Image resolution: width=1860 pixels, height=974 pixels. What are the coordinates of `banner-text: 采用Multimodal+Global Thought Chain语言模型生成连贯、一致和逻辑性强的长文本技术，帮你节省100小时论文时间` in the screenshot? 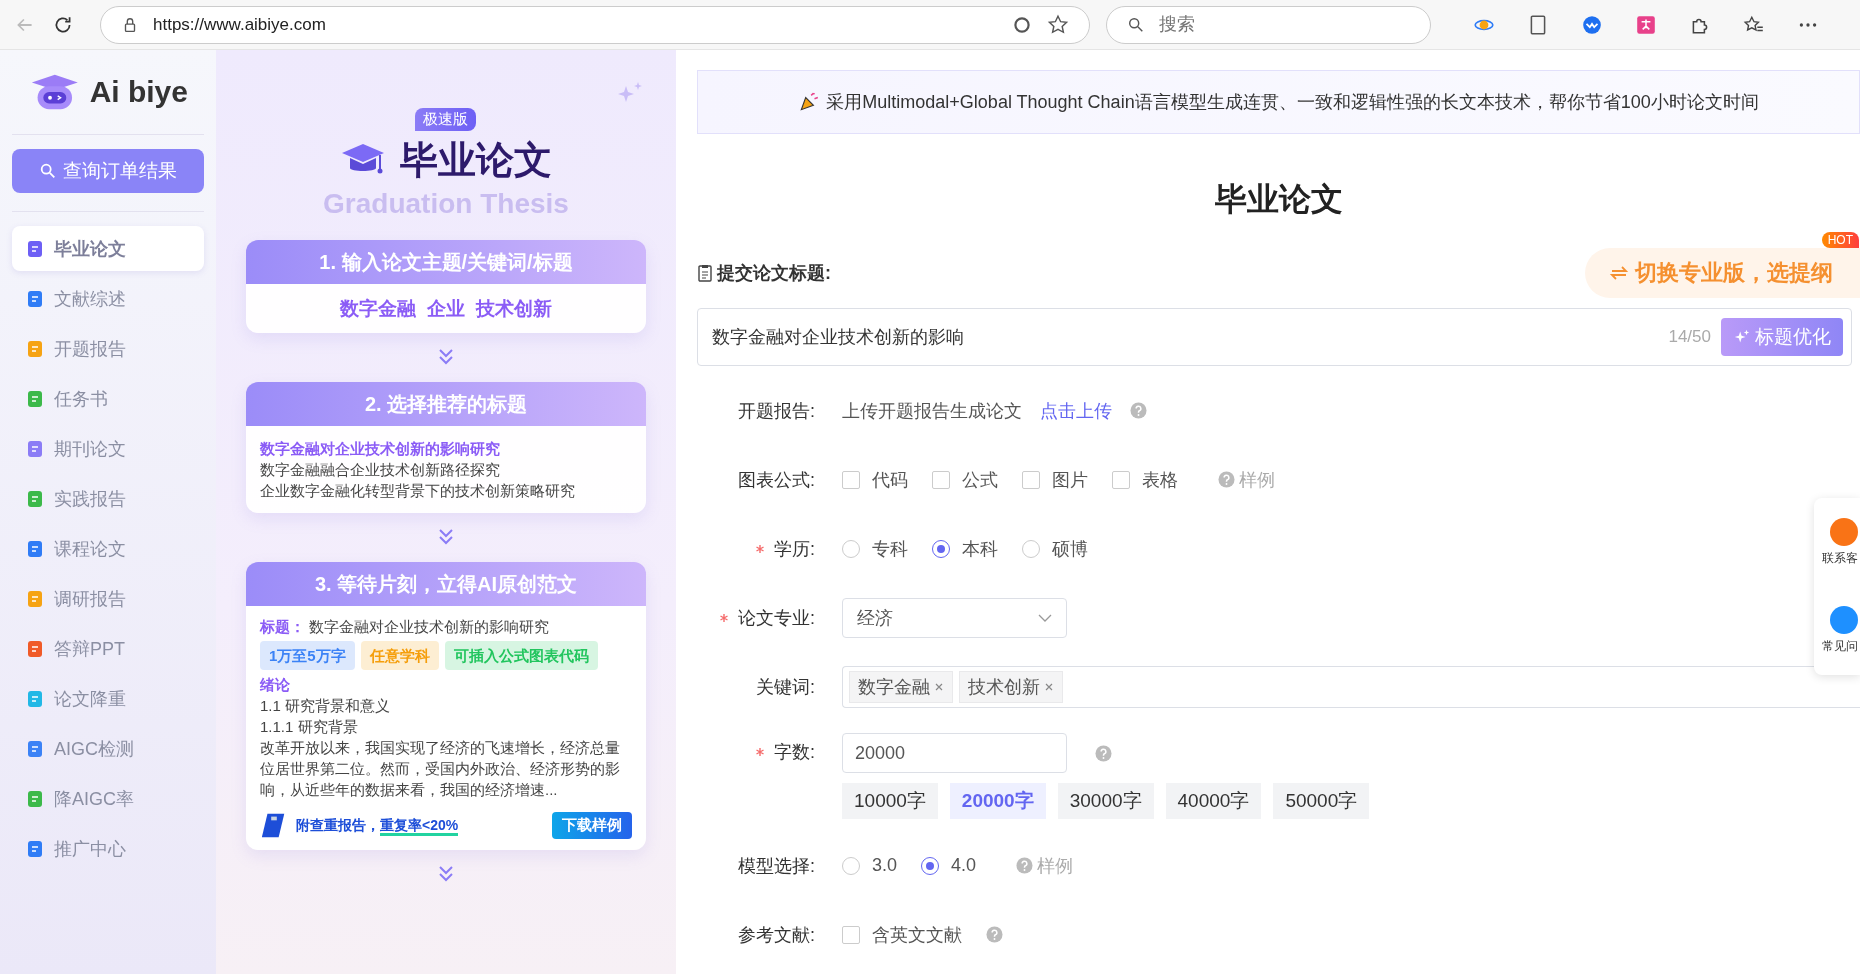 It's located at (1292, 102).